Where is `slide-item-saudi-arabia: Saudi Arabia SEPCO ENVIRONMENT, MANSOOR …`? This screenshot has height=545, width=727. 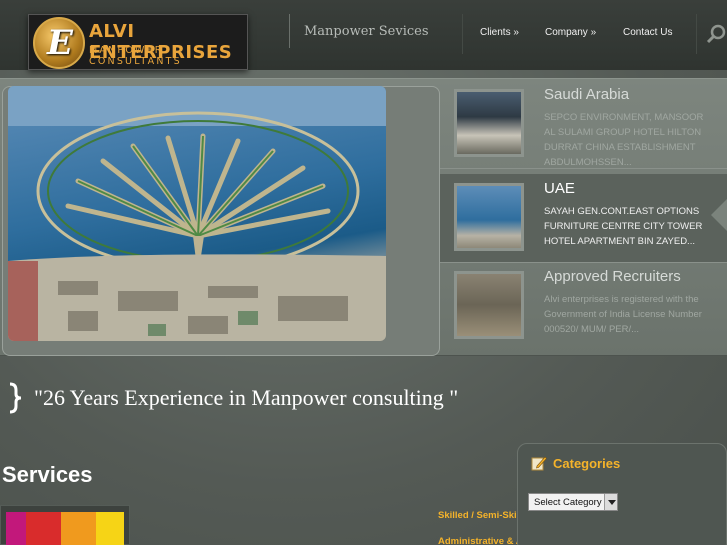
slide-item-saudi-arabia: Saudi Arabia SEPCO ENVIRONMENT, MANSOOR … is located at coordinates (583, 124).